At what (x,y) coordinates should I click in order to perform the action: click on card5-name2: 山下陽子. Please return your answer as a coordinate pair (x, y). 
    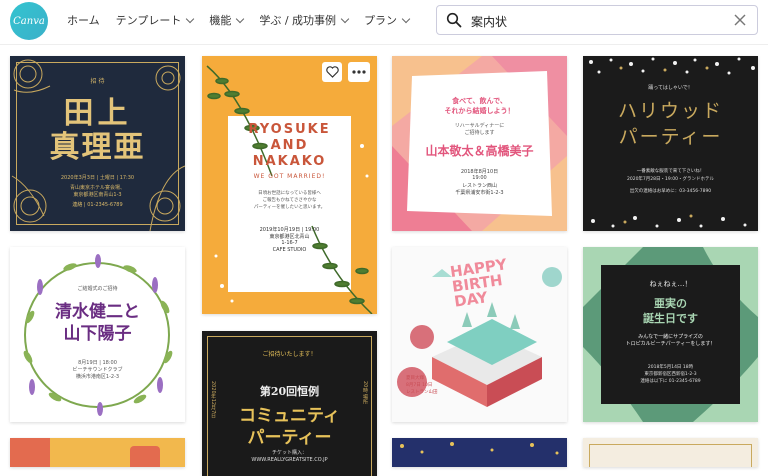
    Looking at the image, I should click on (97, 334).